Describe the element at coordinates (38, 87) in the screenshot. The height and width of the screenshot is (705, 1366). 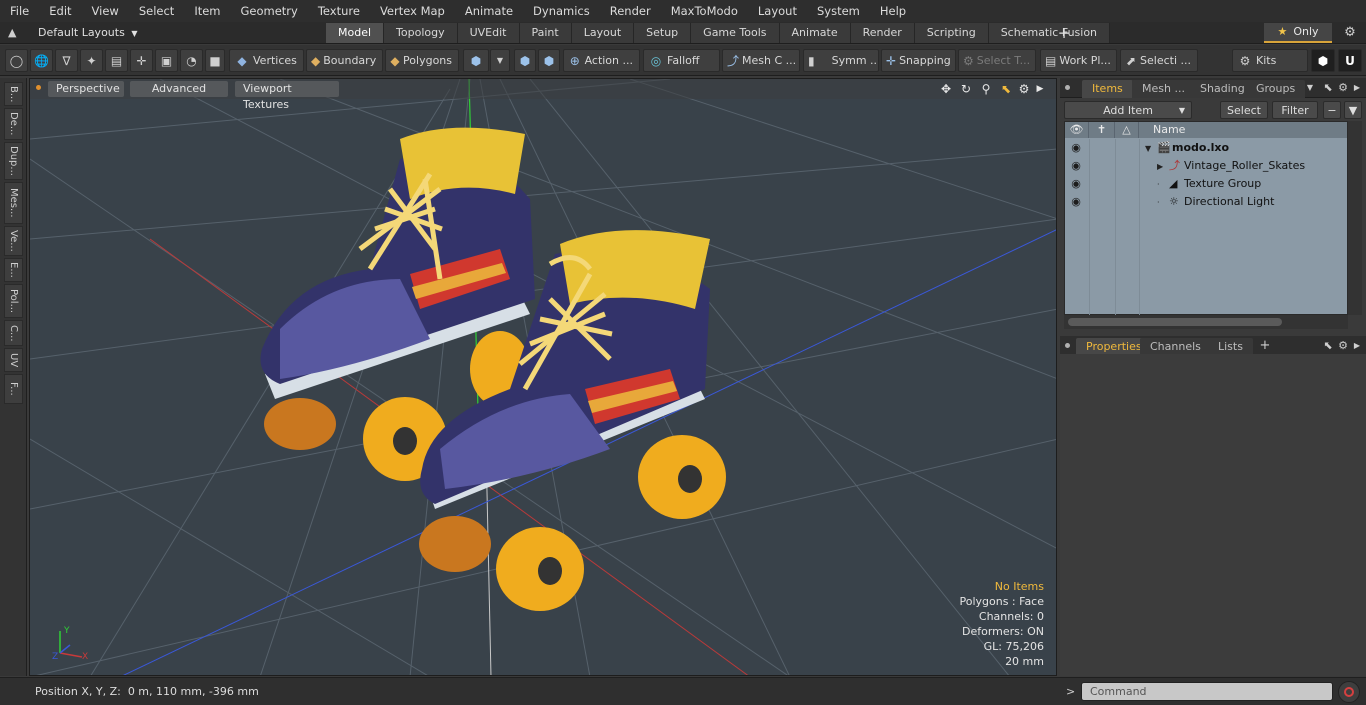
I see `viewport-menu-icon` at that location.